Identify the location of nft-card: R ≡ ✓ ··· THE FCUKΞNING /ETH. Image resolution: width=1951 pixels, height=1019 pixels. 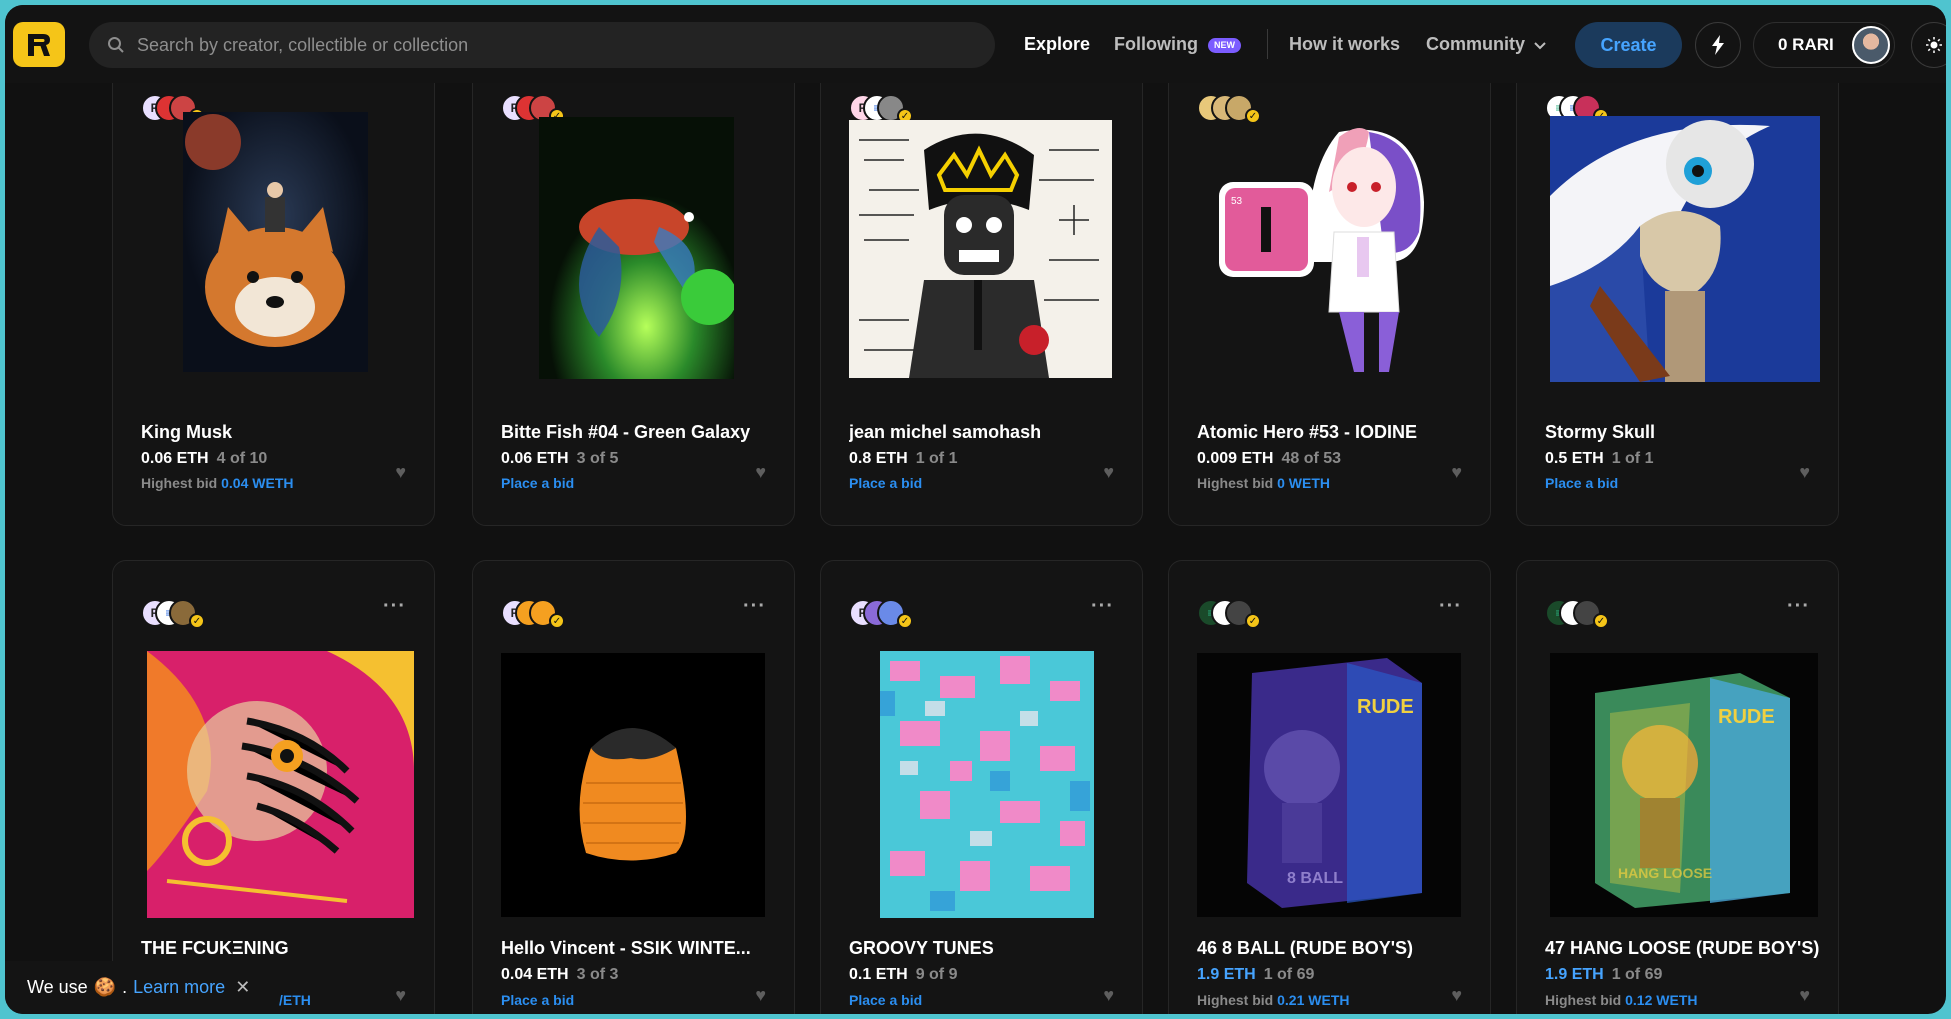
(273, 787).